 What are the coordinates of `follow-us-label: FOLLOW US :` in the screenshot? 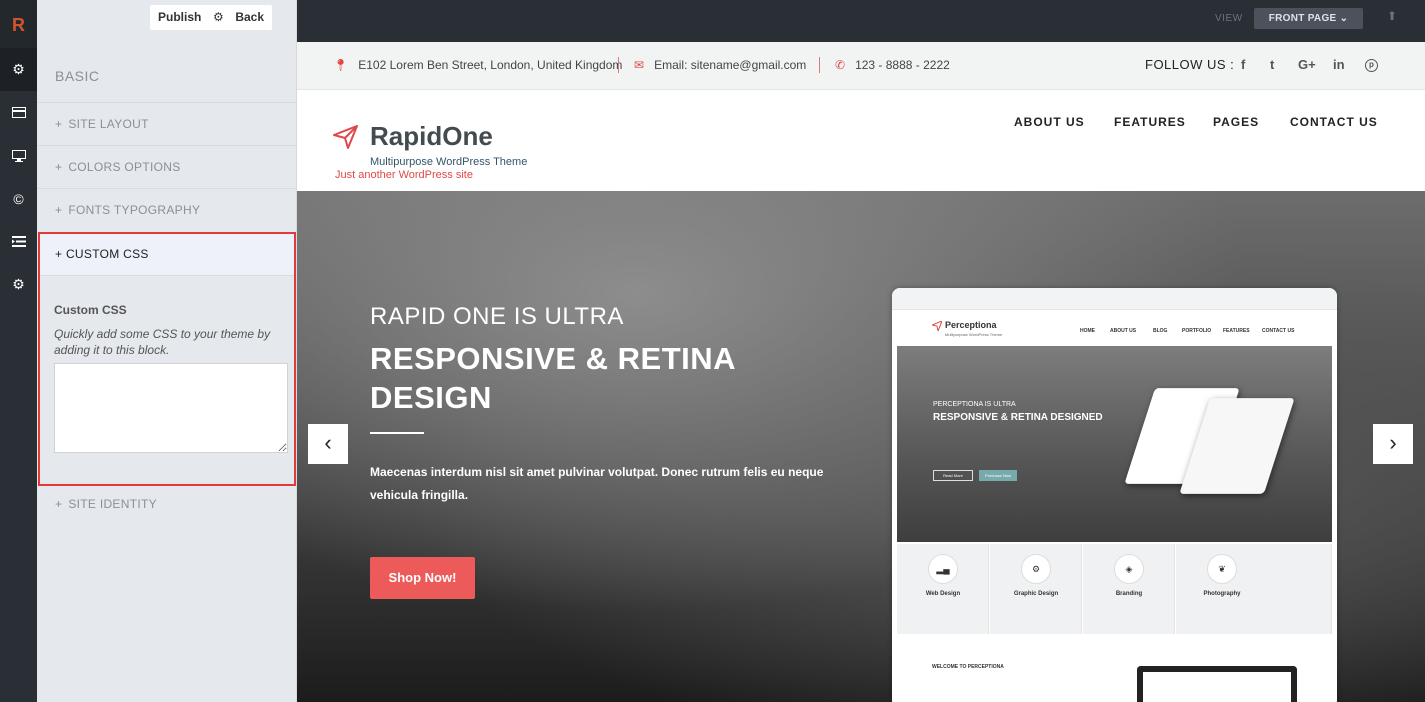 It's located at (1190, 64).